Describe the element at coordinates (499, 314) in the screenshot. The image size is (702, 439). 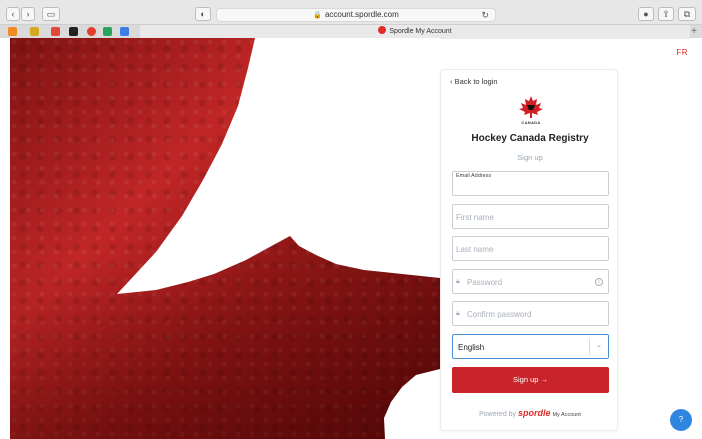
I see `confirm-password-placeholder: Confirm password` at that location.